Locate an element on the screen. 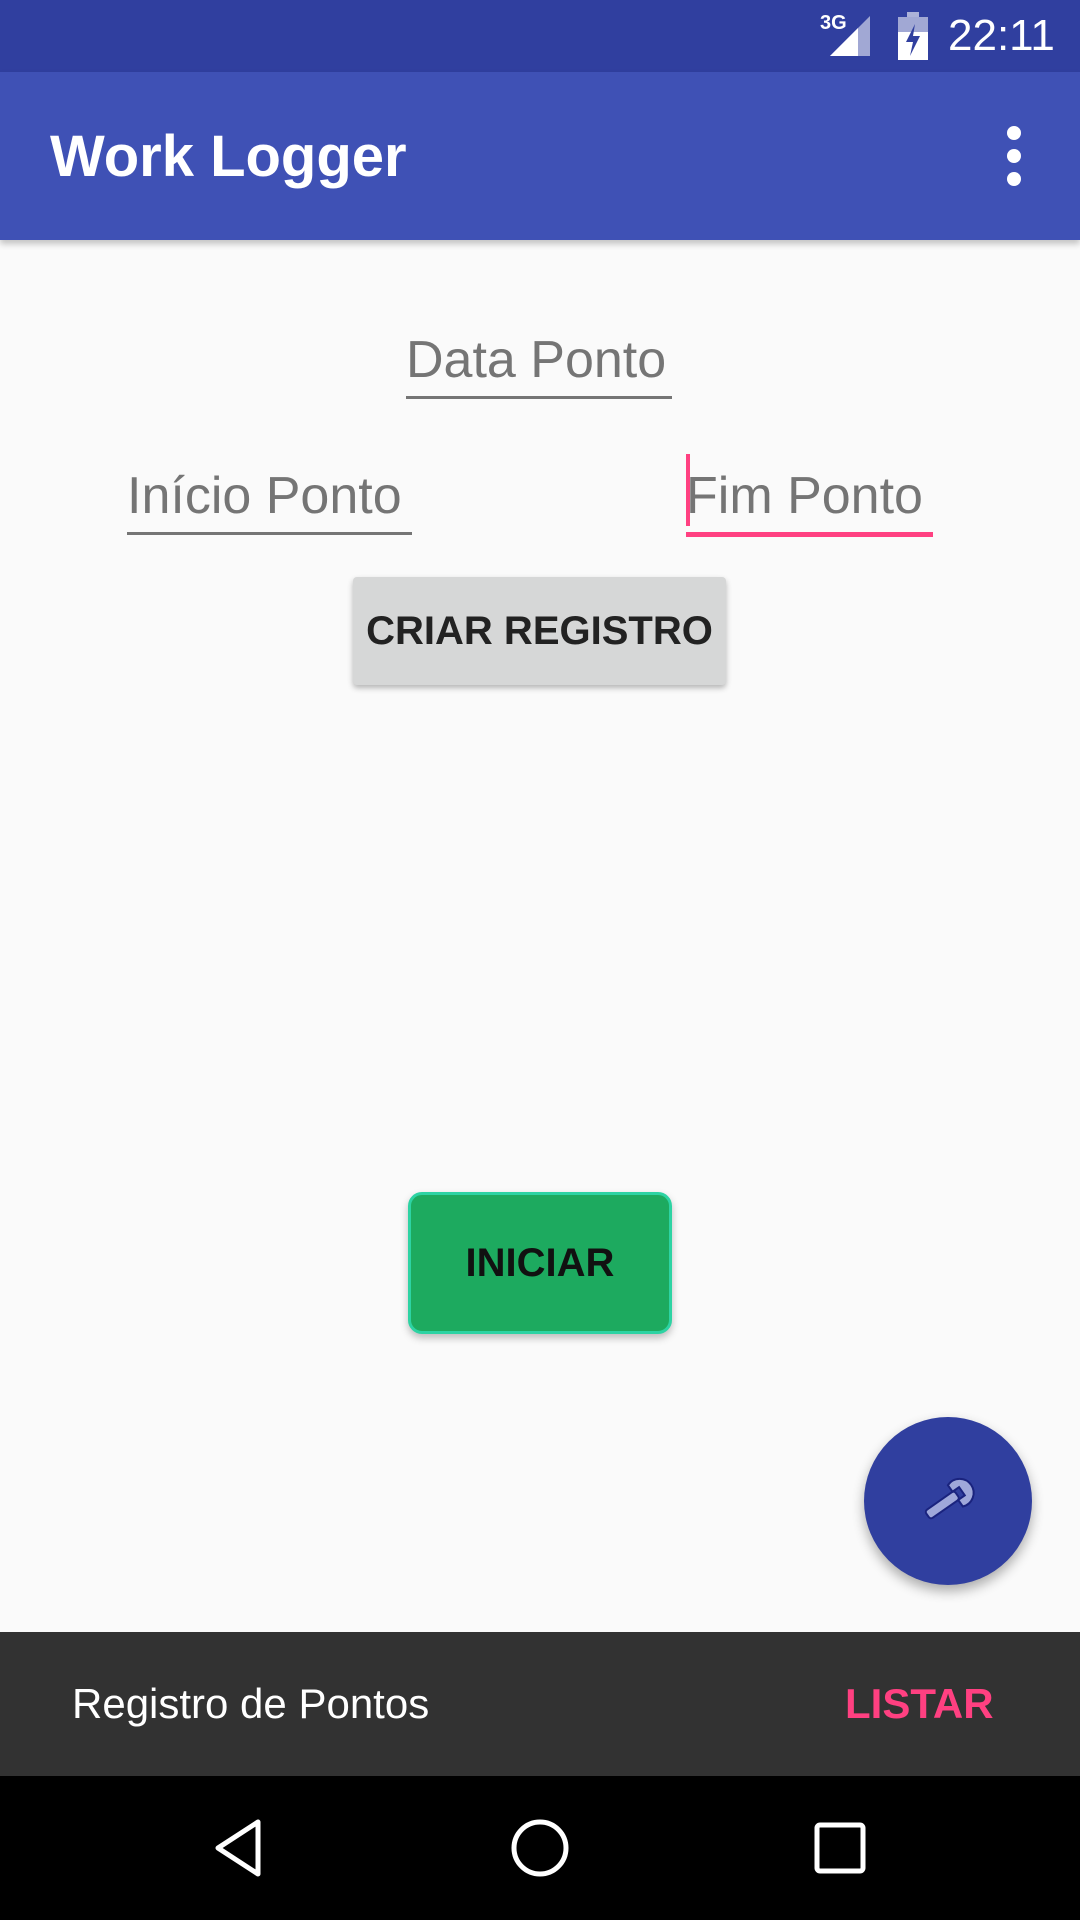  inicio-ponto-placeholder: Início Ponto is located at coordinates (264, 496).